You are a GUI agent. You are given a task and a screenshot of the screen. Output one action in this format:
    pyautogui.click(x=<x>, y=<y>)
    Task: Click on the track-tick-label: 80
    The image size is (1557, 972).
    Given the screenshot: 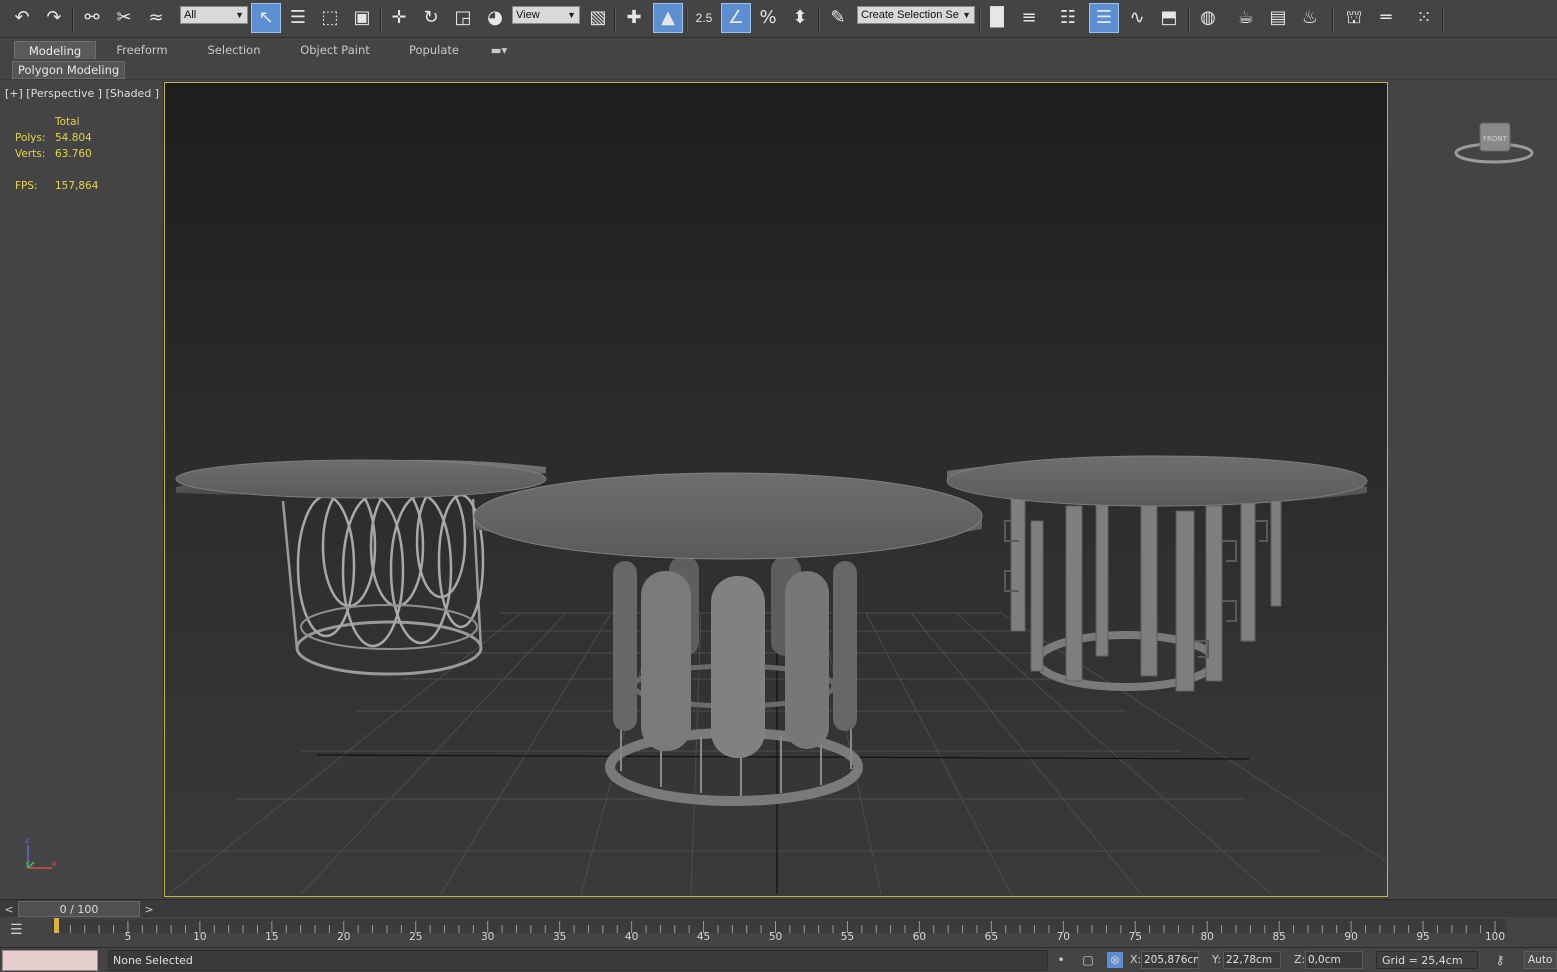 What is the action you would take?
    pyautogui.click(x=1207, y=937)
    